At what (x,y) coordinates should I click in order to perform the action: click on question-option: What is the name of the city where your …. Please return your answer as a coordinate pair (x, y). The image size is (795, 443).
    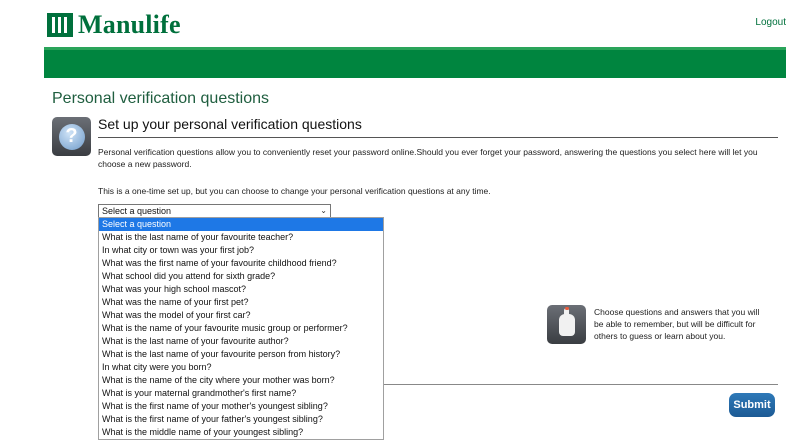
    Looking at the image, I should click on (241, 380).